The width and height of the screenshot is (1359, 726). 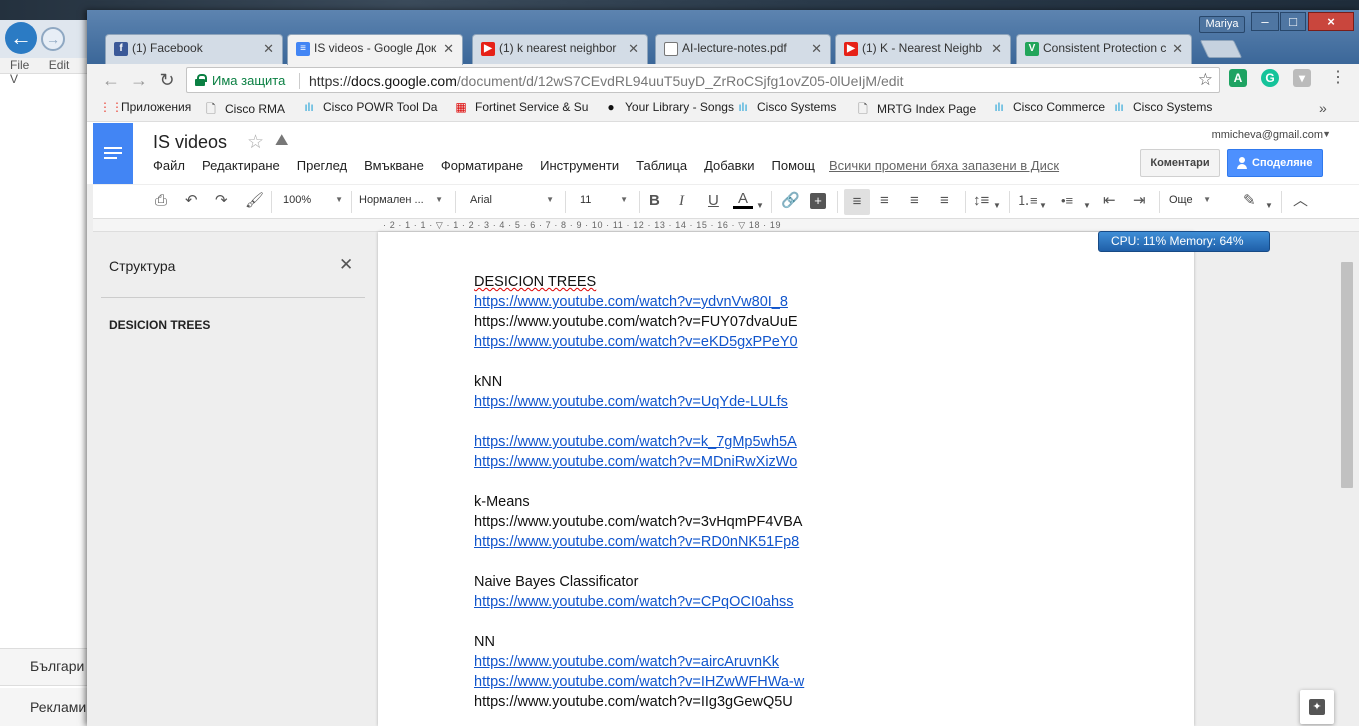 What do you see at coordinates (161, 201) in the screenshot?
I see `print-icon: ⎙` at bounding box center [161, 201].